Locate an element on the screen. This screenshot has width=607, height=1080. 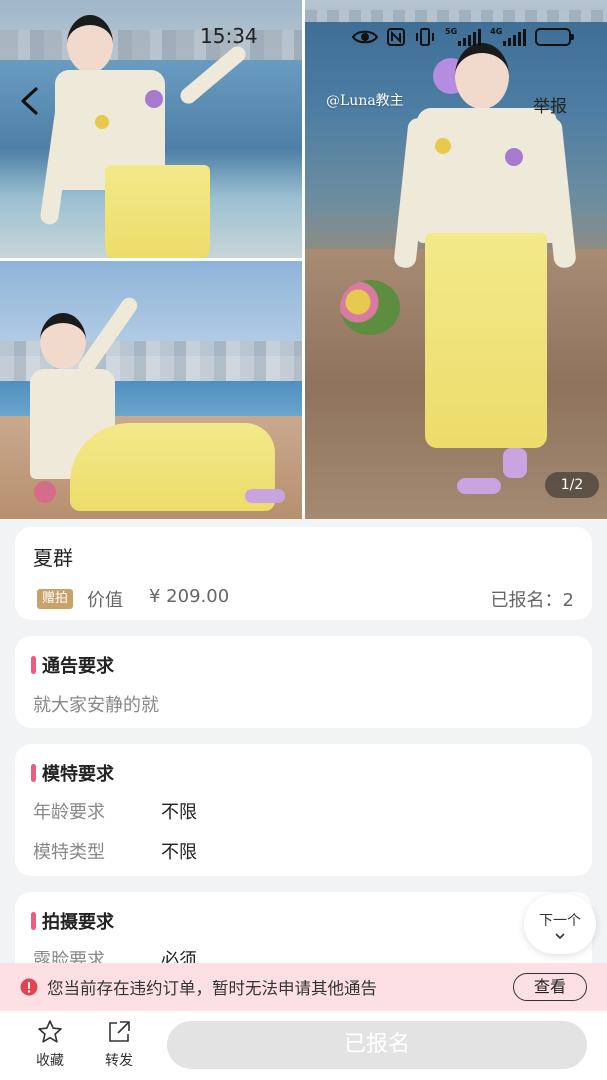
report-button: 举报 is located at coordinates (550, 104).